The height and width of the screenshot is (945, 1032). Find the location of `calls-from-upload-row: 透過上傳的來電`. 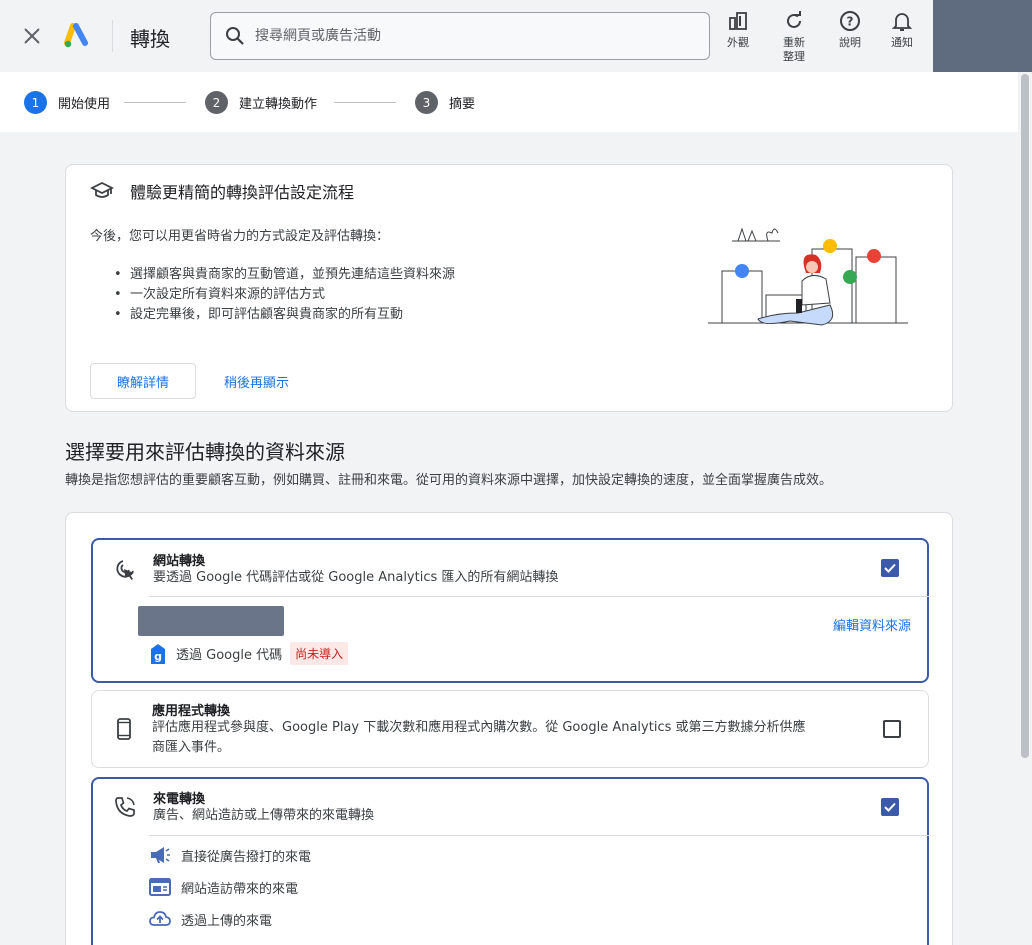

calls-from-upload-row: 透過上傳的來電 is located at coordinates (210, 919).